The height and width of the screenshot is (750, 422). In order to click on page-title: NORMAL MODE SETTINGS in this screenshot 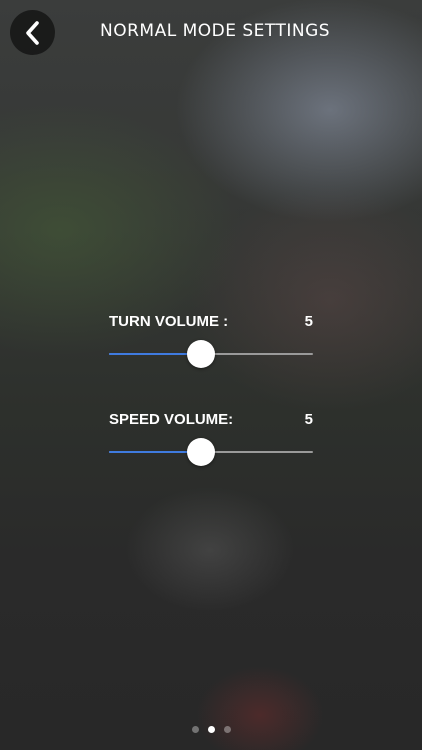, I will do `click(215, 31)`.